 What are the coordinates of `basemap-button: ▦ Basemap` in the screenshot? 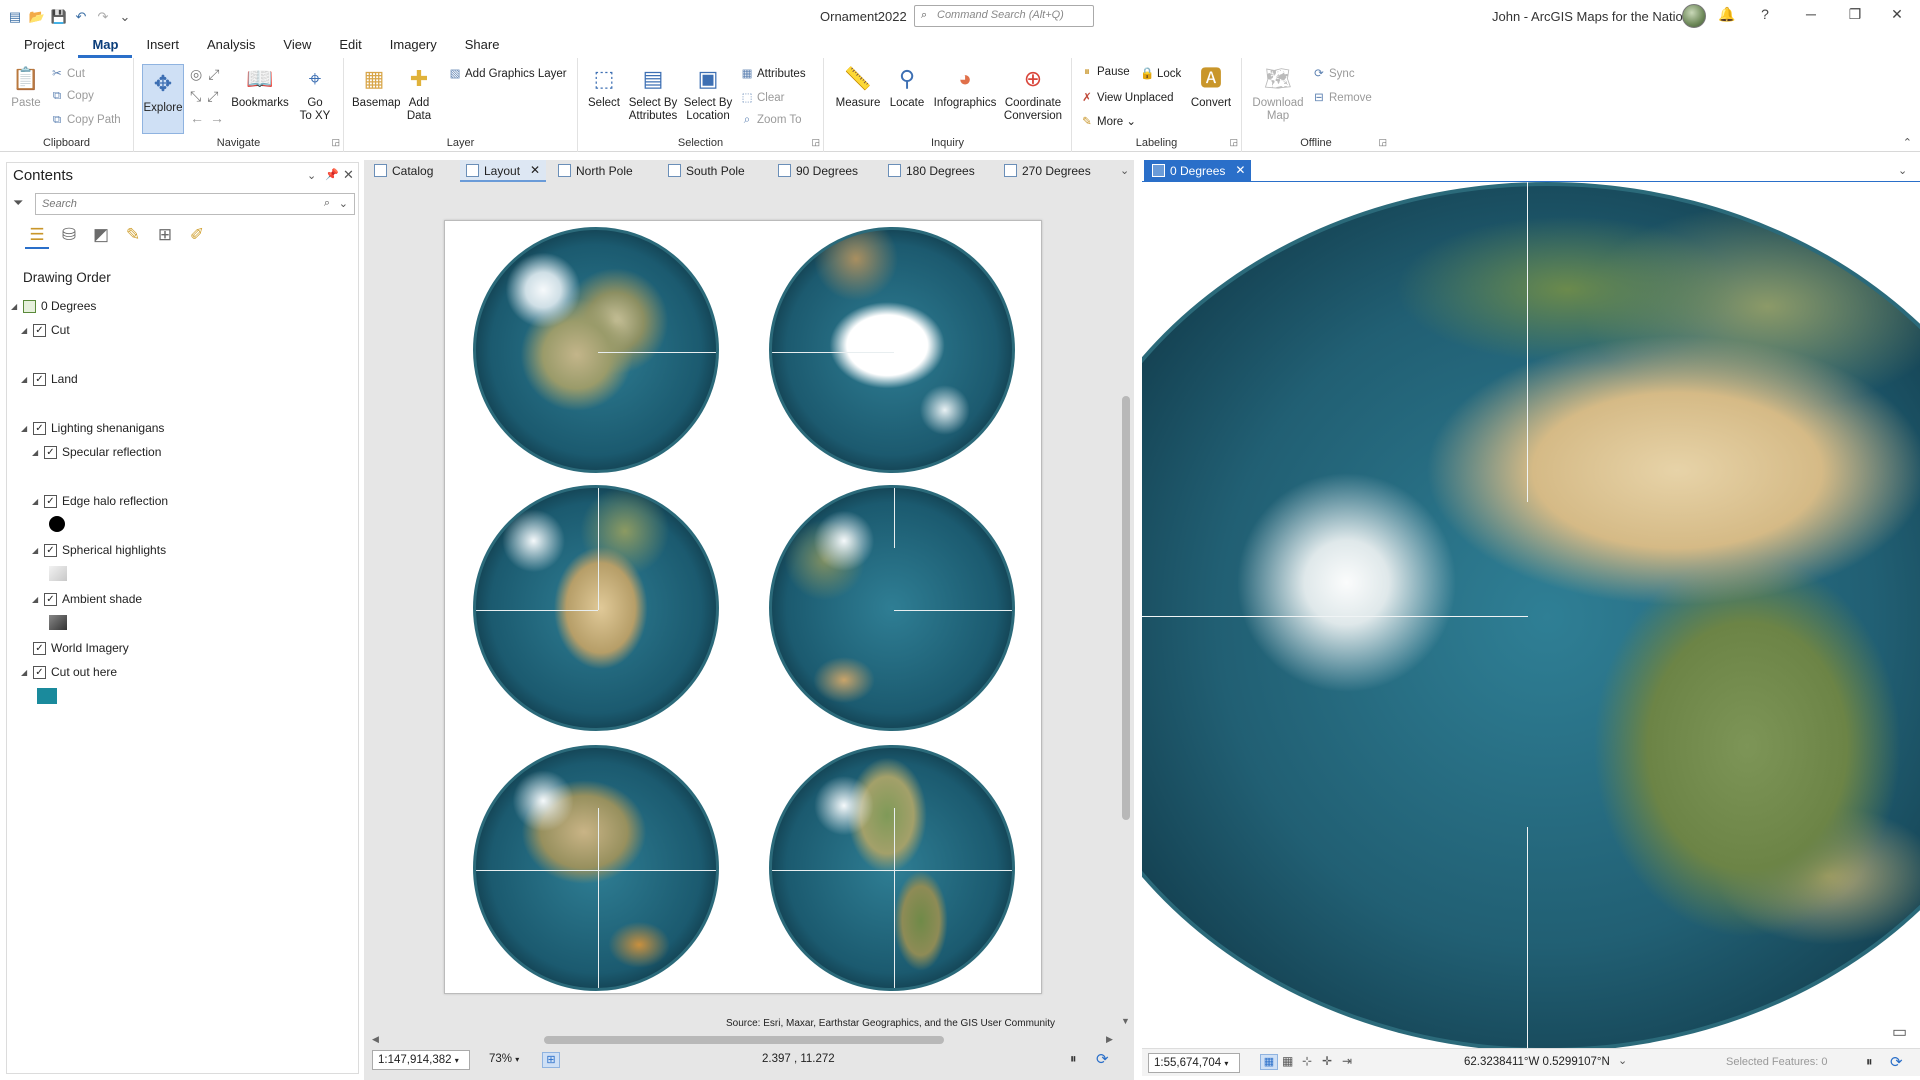 It's located at (376, 86).